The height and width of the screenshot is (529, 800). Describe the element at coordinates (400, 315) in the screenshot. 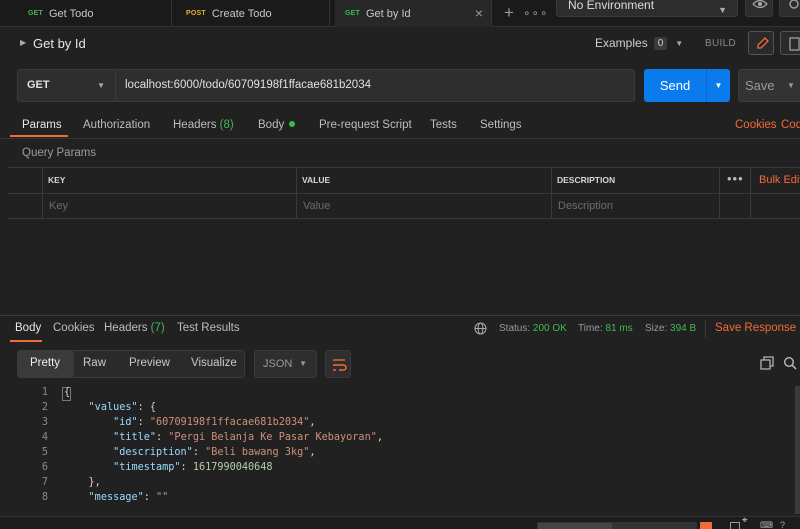

I see `pane-resize-handle` at that location.